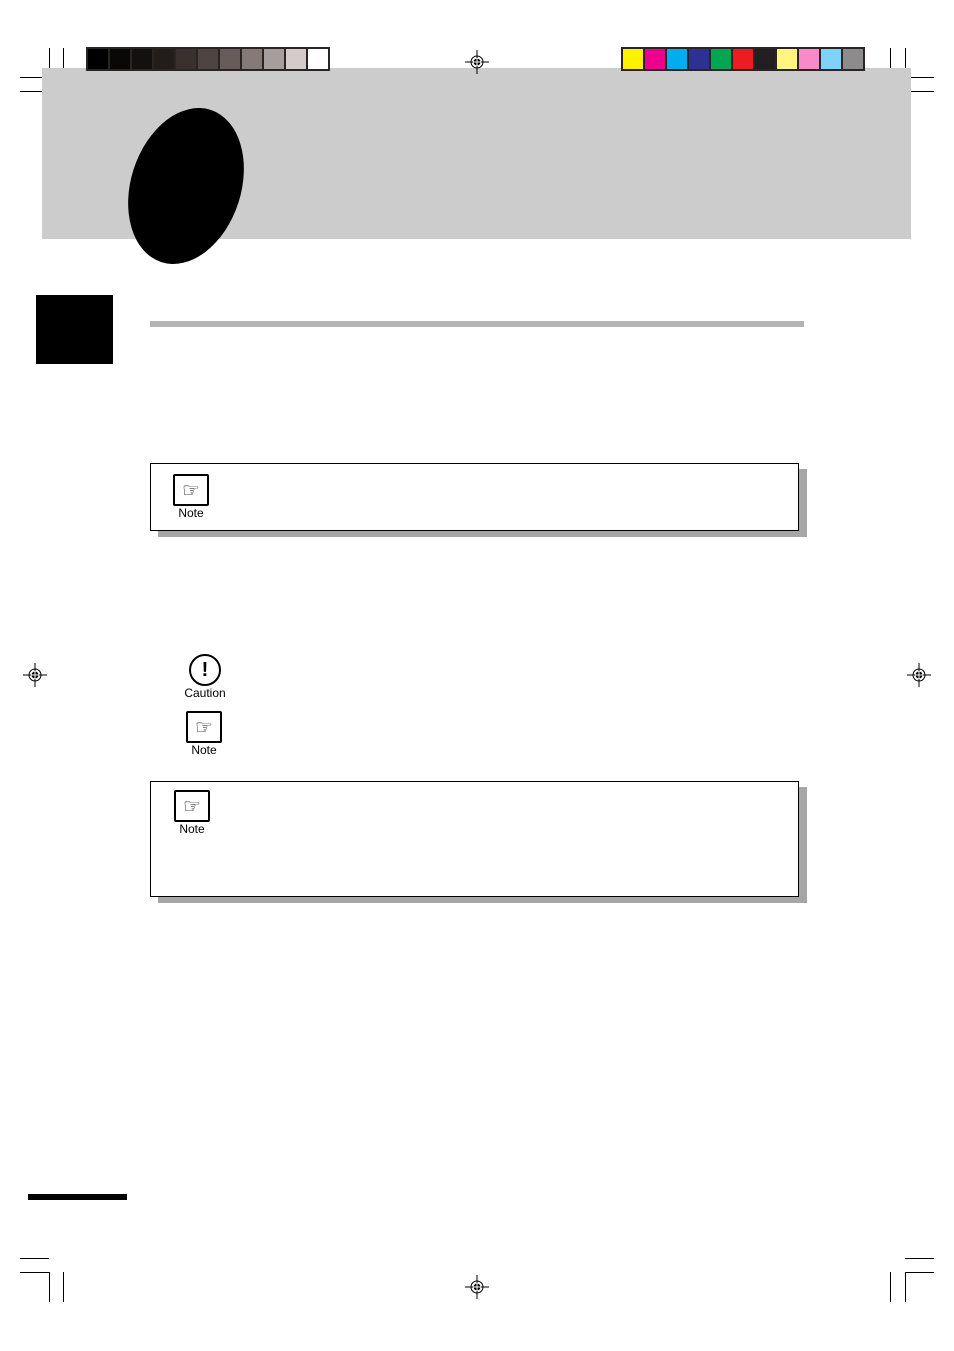 This screenshot has width=954, height=1351. Describe the element at coordinates (74, 329) in the screenshot. I see `section-side-tab` at that location.